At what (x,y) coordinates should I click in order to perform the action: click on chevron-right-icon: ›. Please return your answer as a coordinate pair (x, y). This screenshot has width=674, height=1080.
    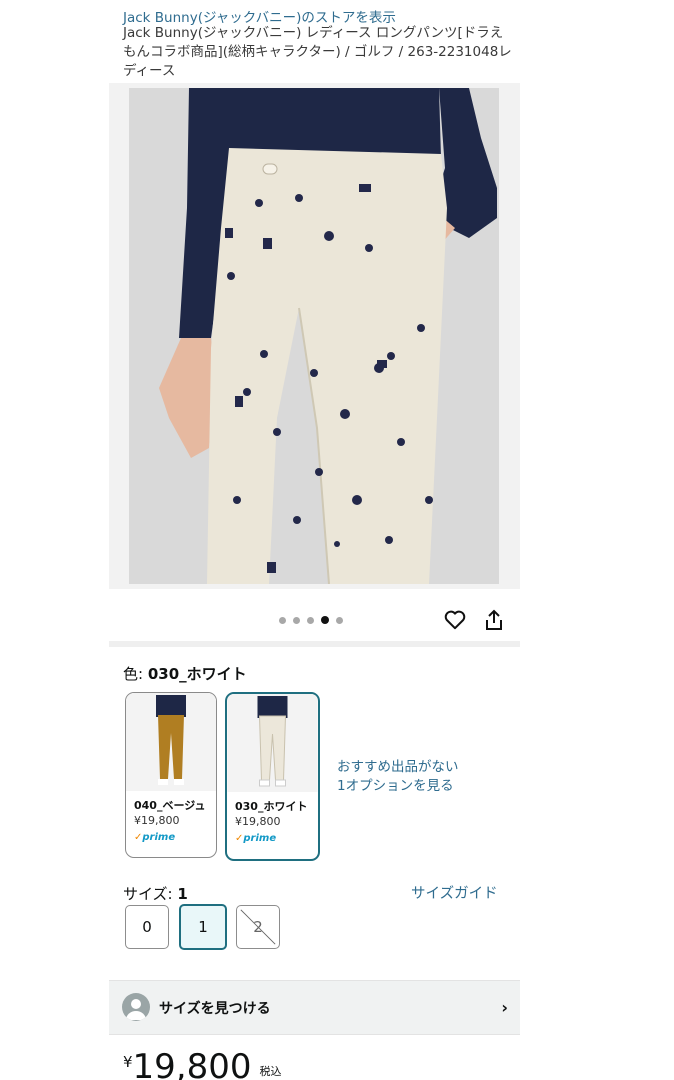
    Looking at the image, I should click on (504, 1007).